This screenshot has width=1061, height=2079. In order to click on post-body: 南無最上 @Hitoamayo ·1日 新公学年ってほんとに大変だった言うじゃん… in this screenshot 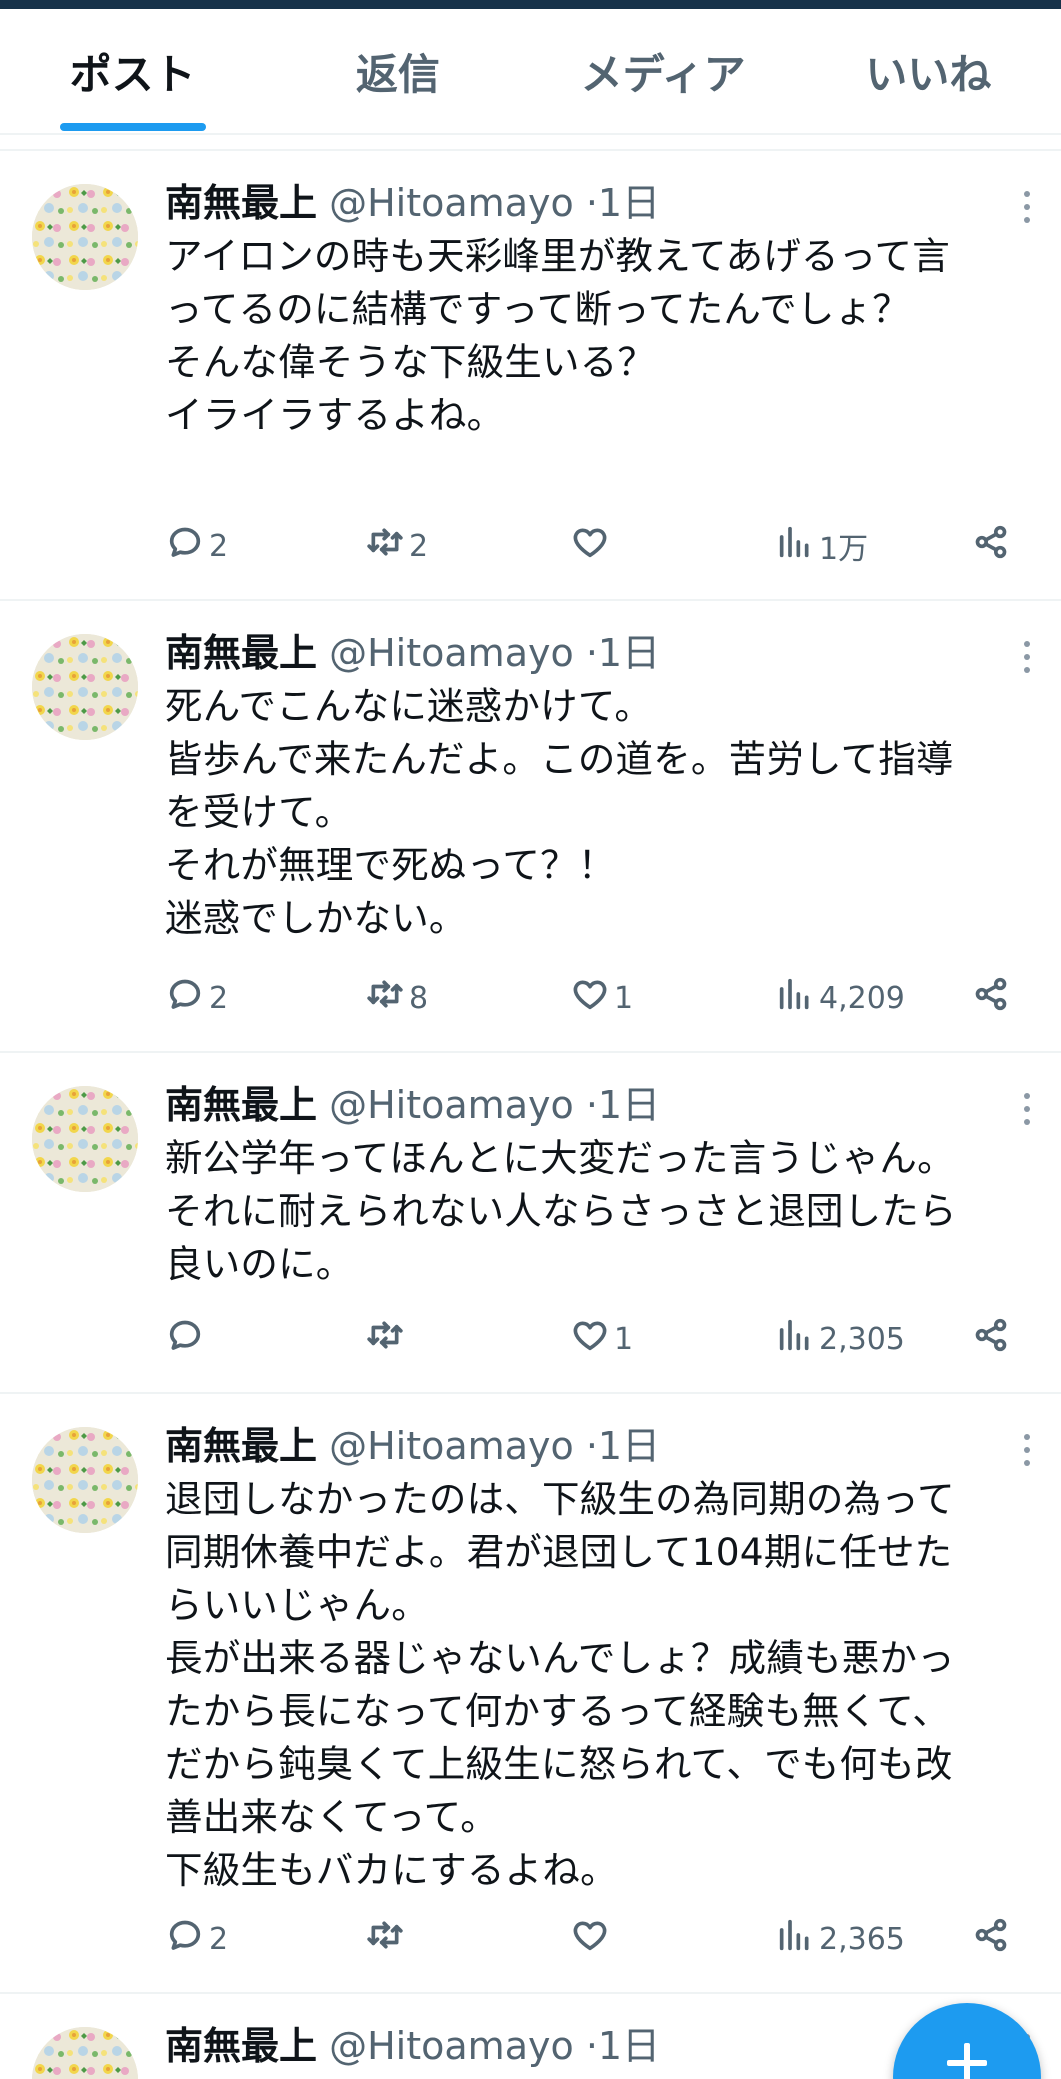, I will do `click(603, 1186)`.